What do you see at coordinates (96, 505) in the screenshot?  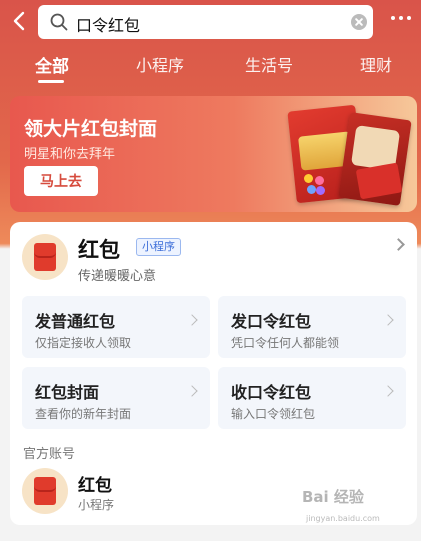 I see `account-type: 小程序` at bounding box center [96, 505].